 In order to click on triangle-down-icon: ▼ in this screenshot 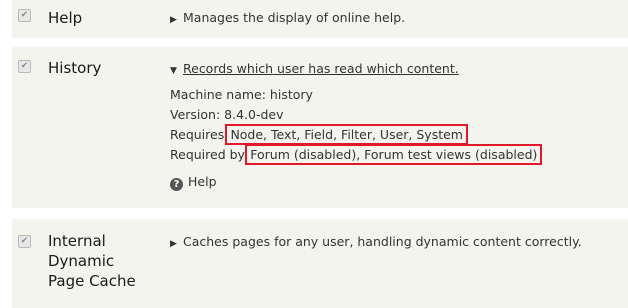, I will do `click(173, 71)`.